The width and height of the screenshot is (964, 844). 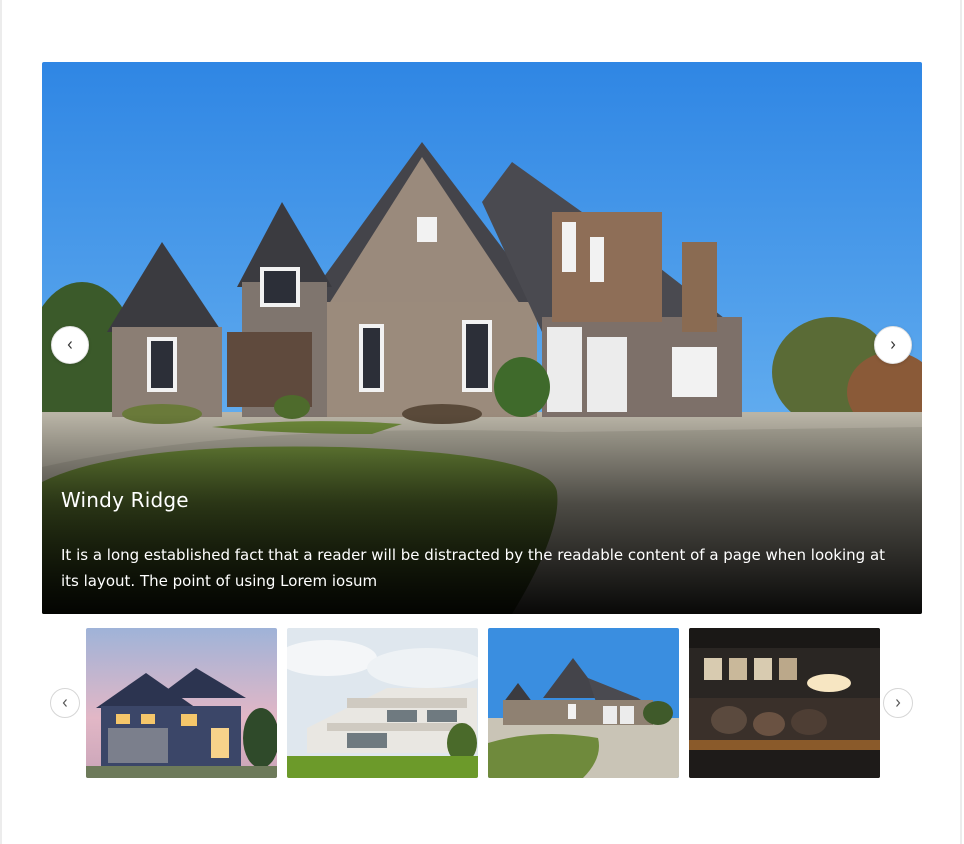 I want to click on thumbnail-blue-house, so click(x=181, y=703).